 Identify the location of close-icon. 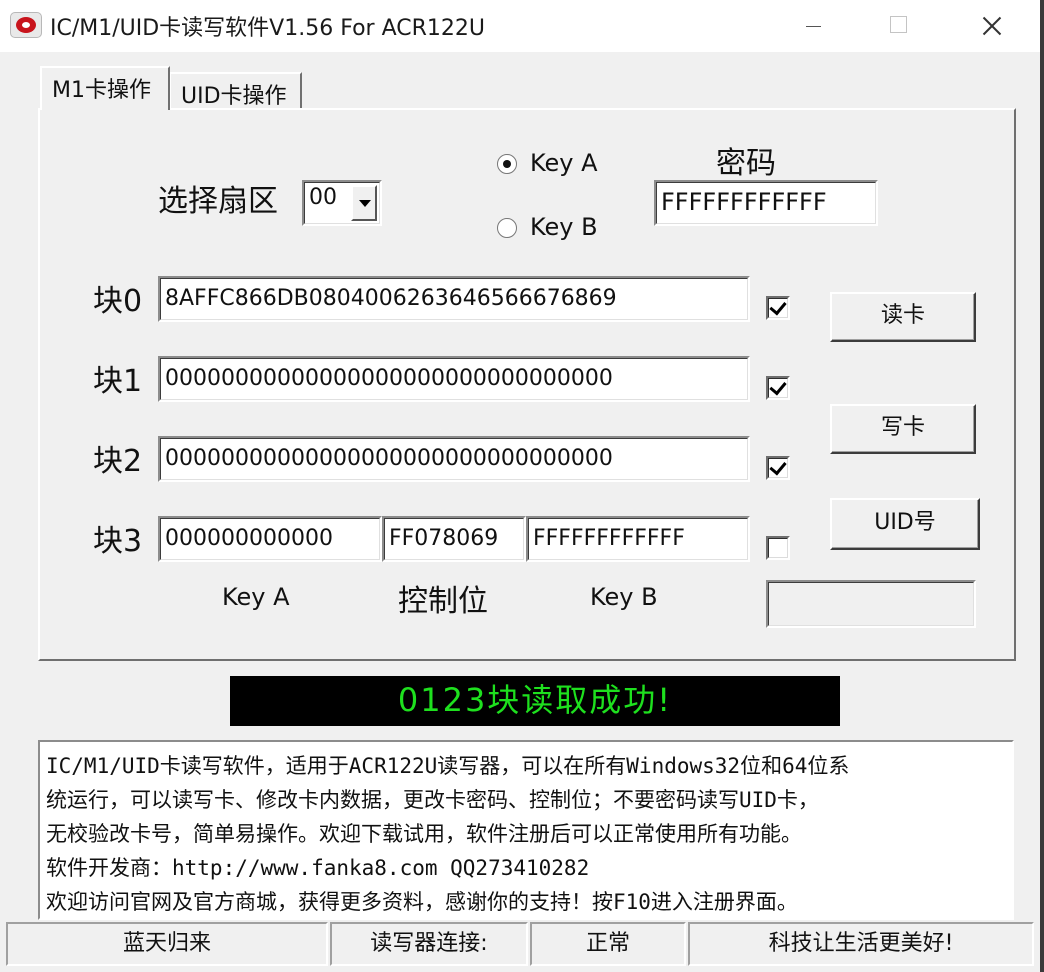
(991, 26).